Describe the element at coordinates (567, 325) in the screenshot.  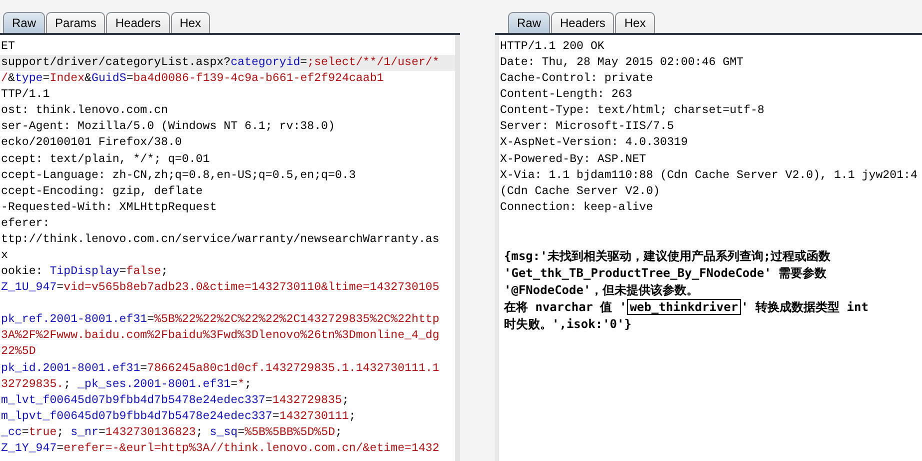
I see `response-body-line: 时失败。',isok:'0'}` at that location.